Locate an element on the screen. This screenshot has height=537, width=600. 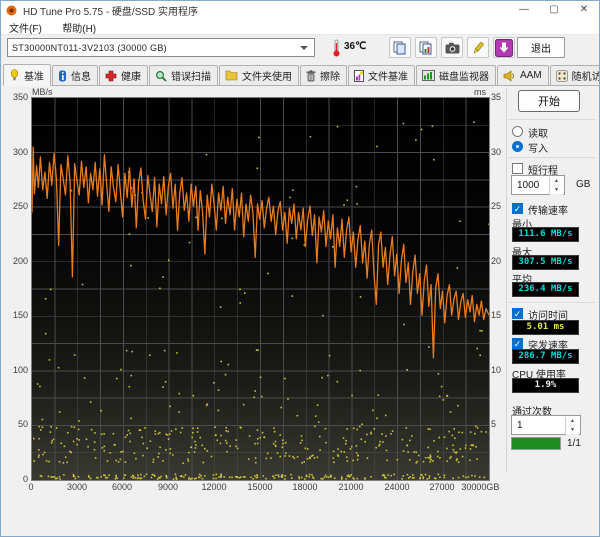
window-title: HD Tune Pro 5.75 - 硬盘/SSD 实用程序 is located at coordinates (111, 12).